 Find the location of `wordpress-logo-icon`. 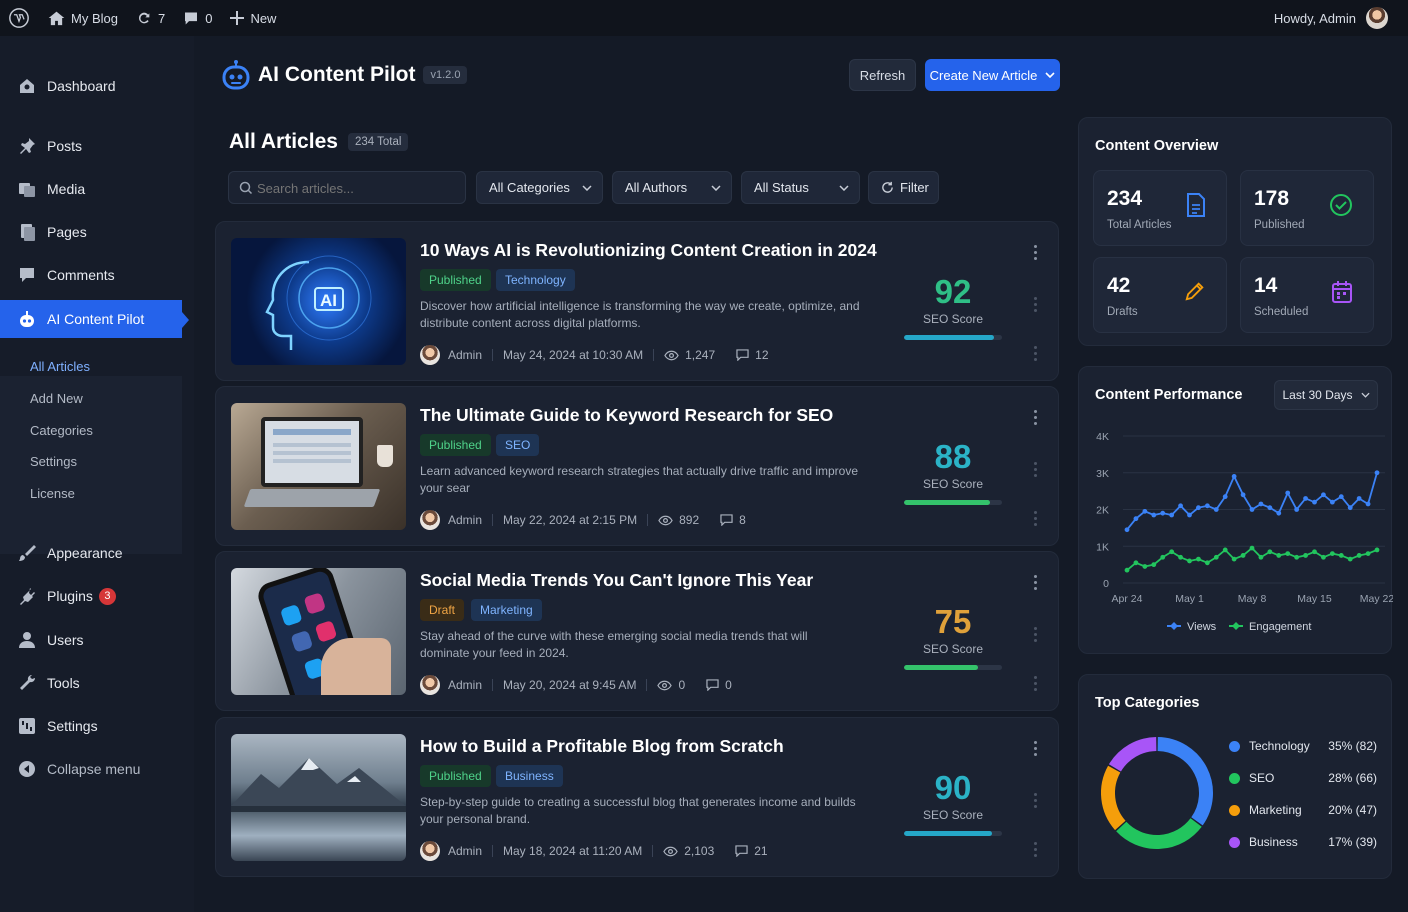

wordpress-logo-icon is located at coordinates (19, 18).